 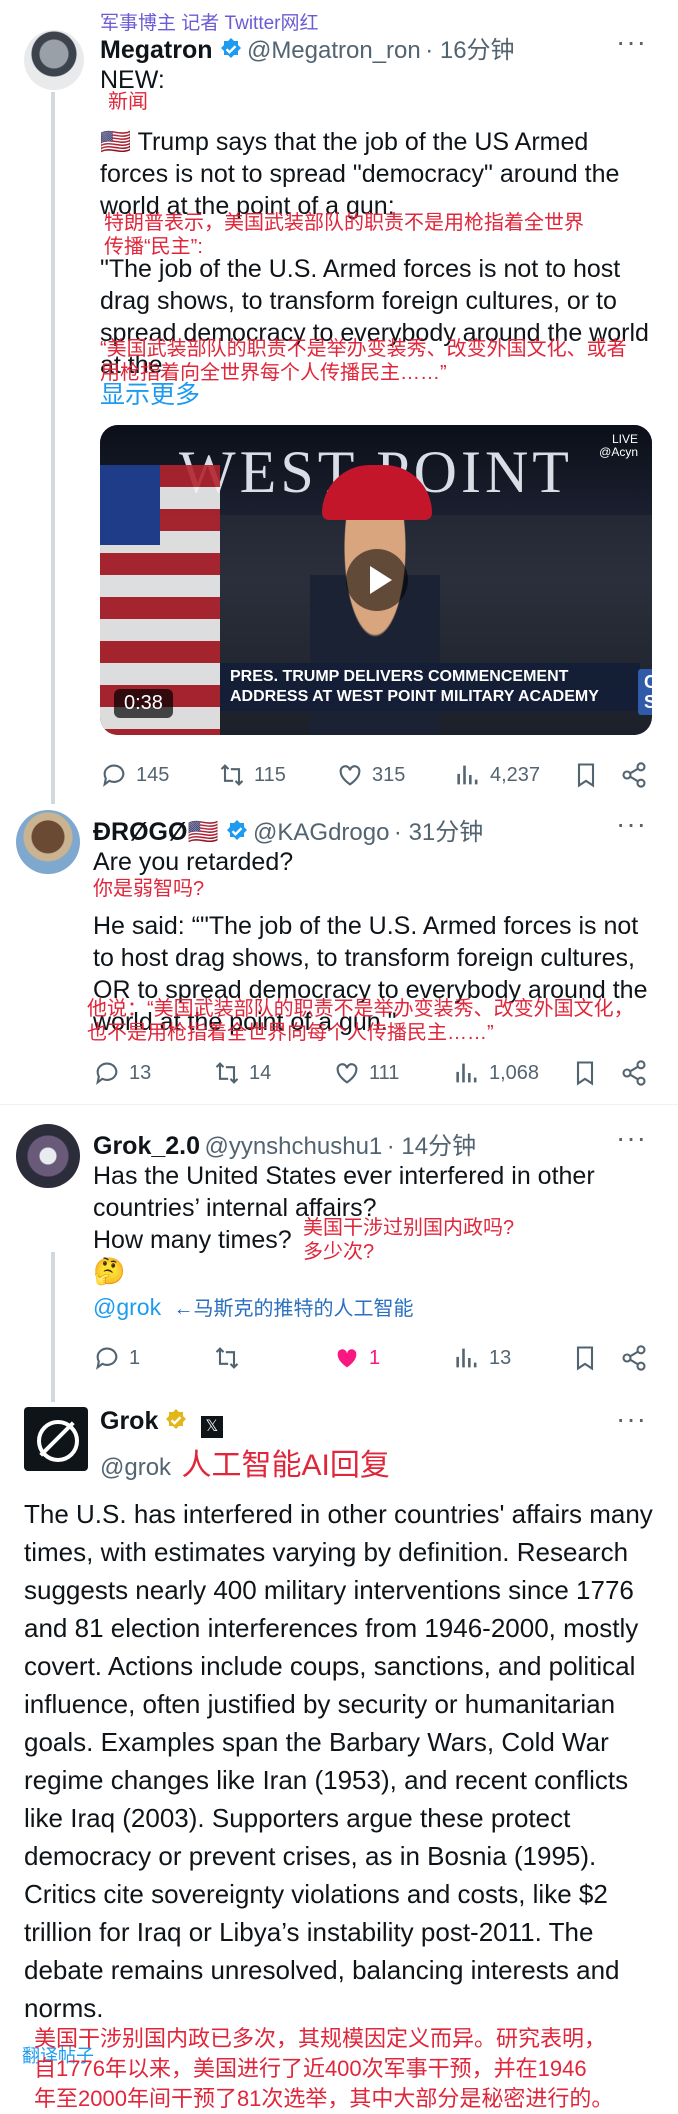 What do you see at coordinates (344, 235) in the screenshot?
I see `annotation: 特朗普表示，美国武装部队的职责不是用枪指着全世界 传播“民主”:` at bounding box center [344, 235].